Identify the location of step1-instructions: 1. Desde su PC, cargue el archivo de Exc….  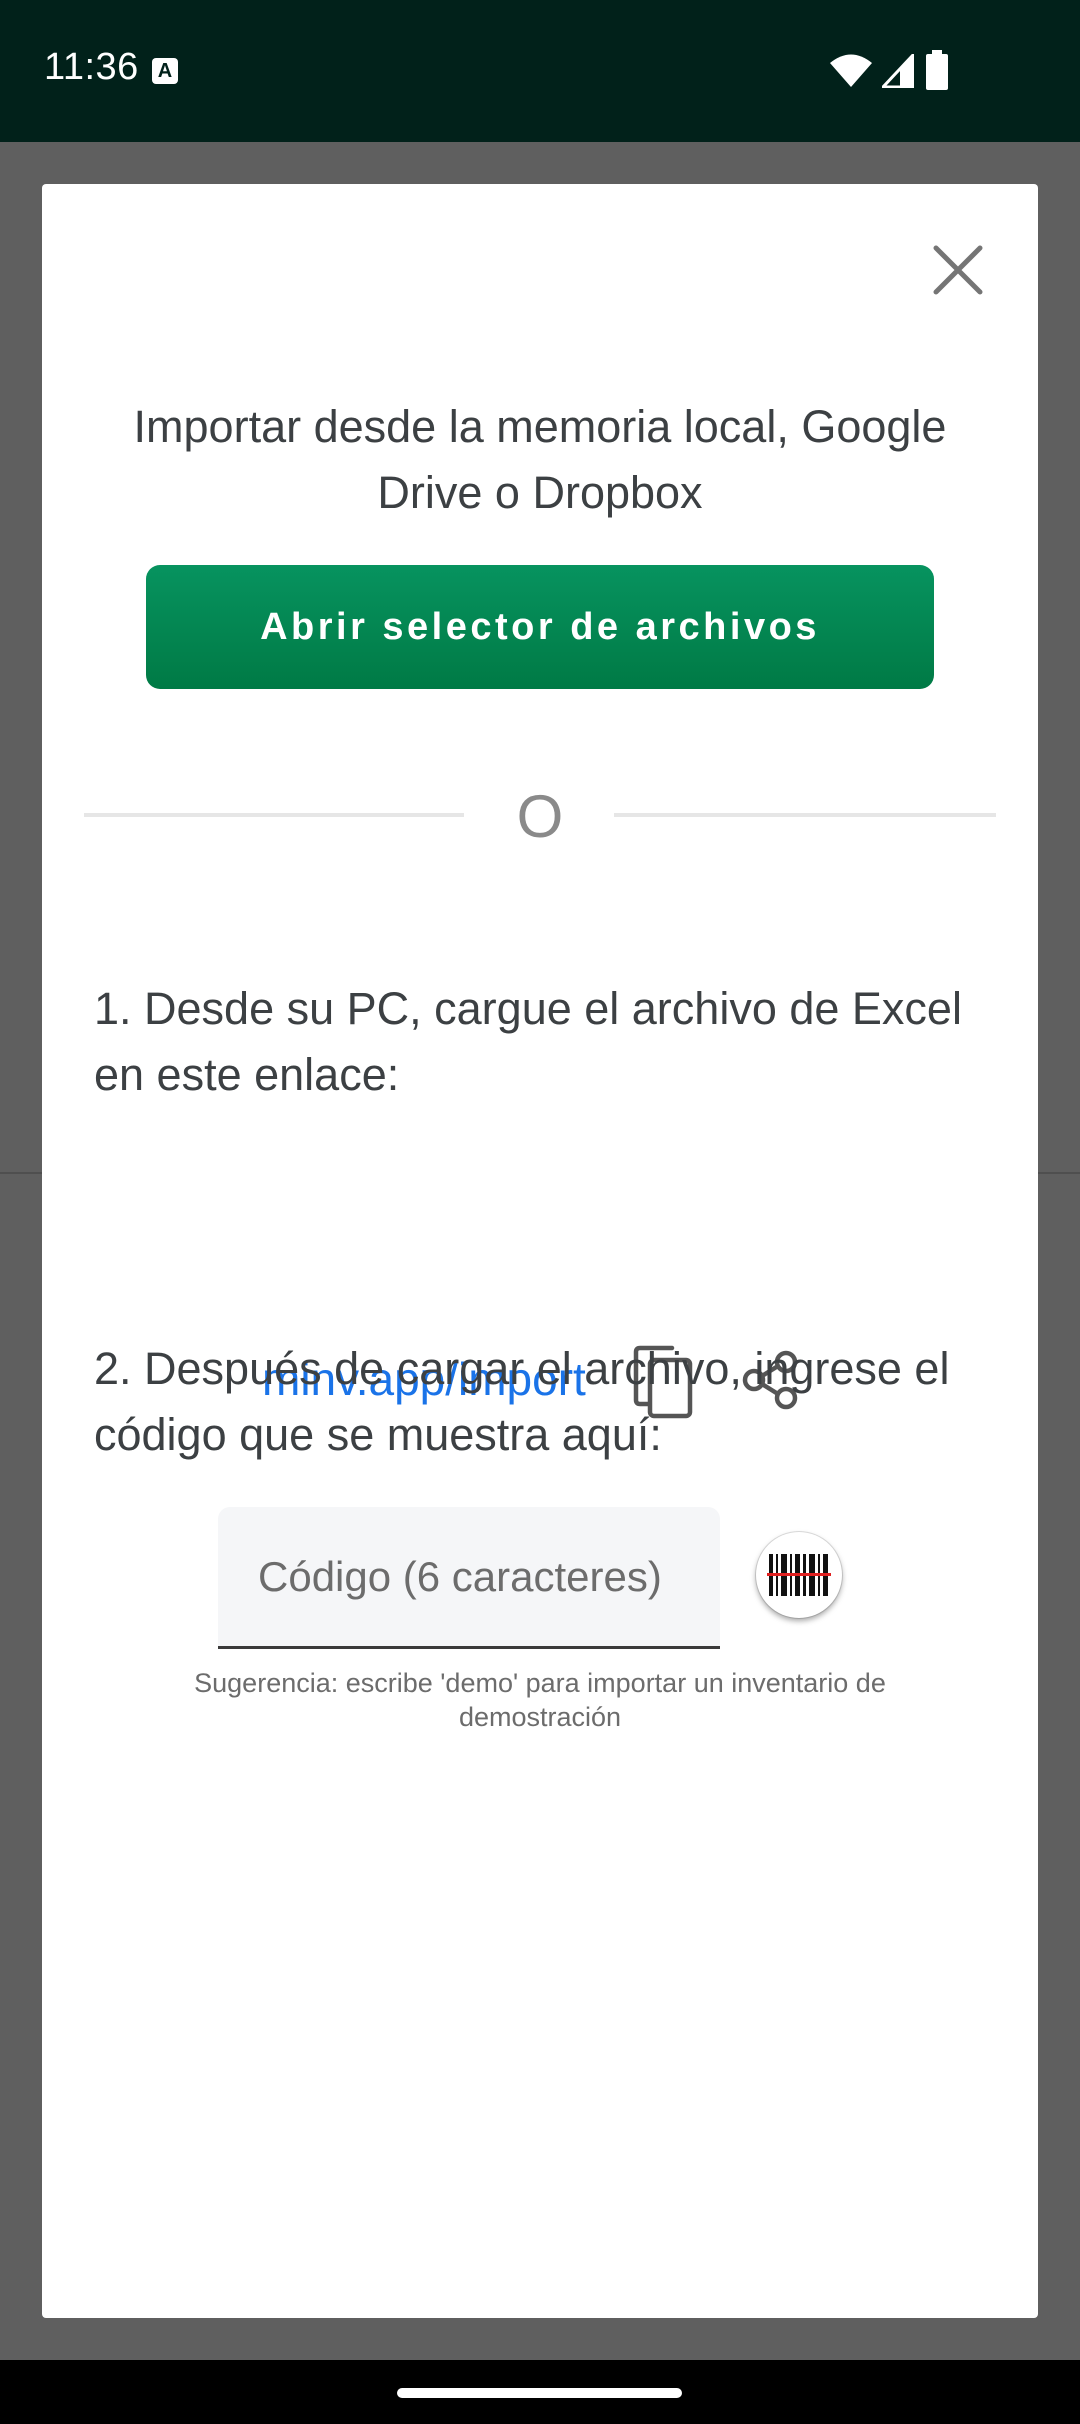
(528, 1041).